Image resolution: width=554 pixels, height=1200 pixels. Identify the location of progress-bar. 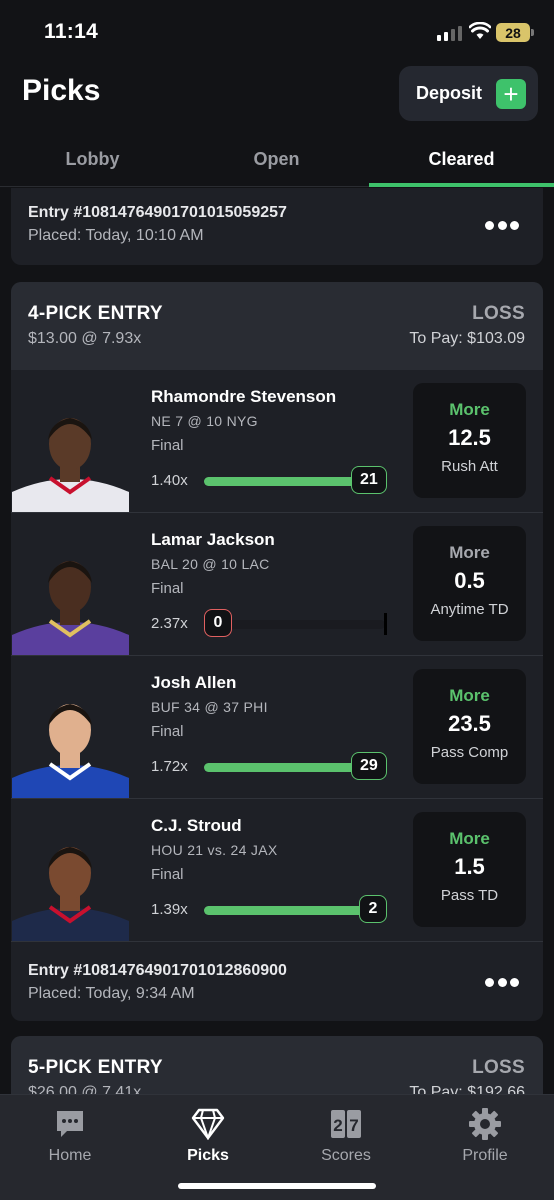
(294, 910).